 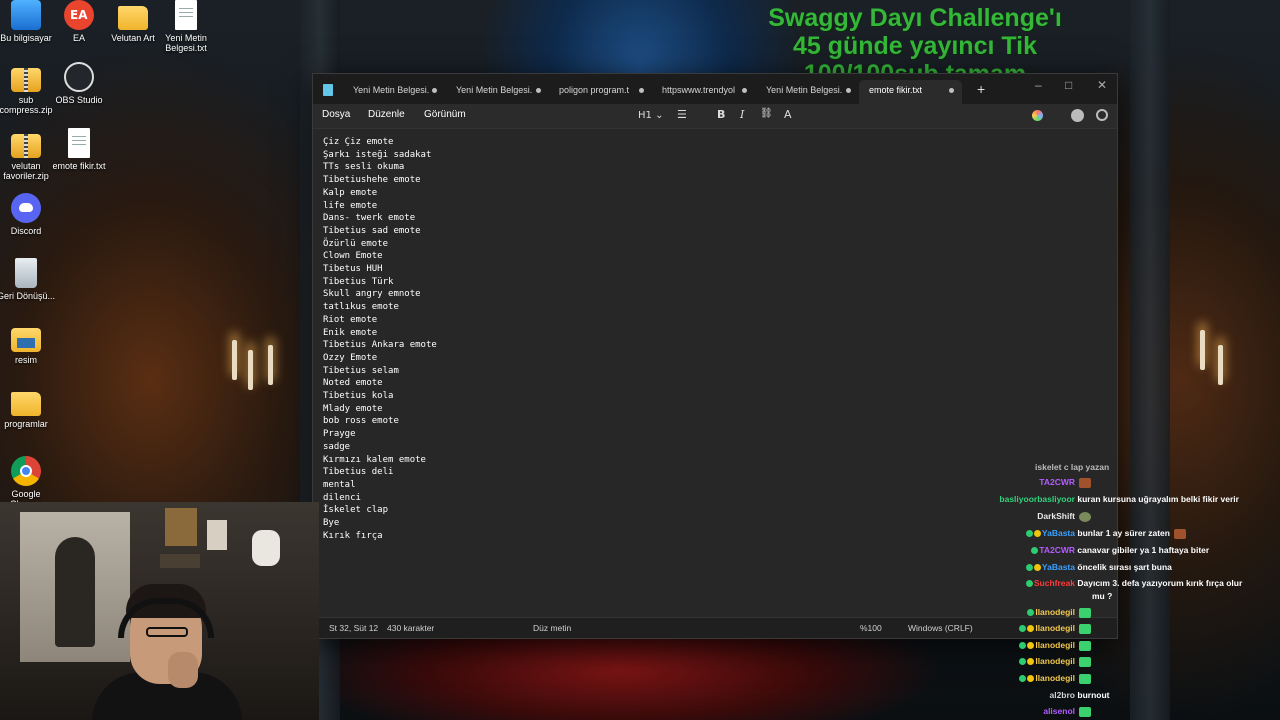 What do you see at coordinates (369, 218) in the screenshot?
I see `editor-line: Dans- twerk emote` at bounding box center [369, 218].